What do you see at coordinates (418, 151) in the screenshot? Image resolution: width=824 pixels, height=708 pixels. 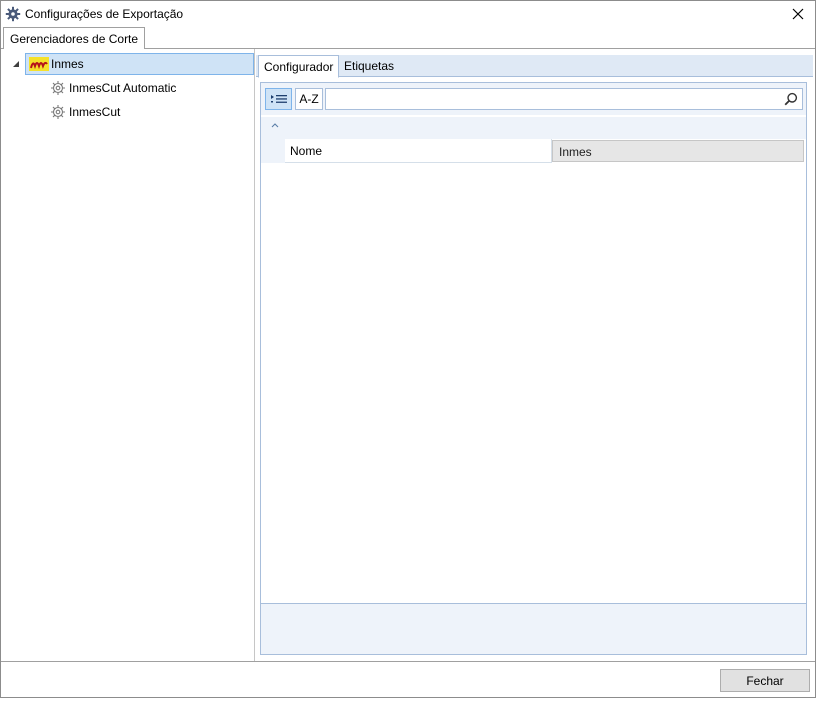 I see `property-name: Nome` at bounding box center [418, 151].